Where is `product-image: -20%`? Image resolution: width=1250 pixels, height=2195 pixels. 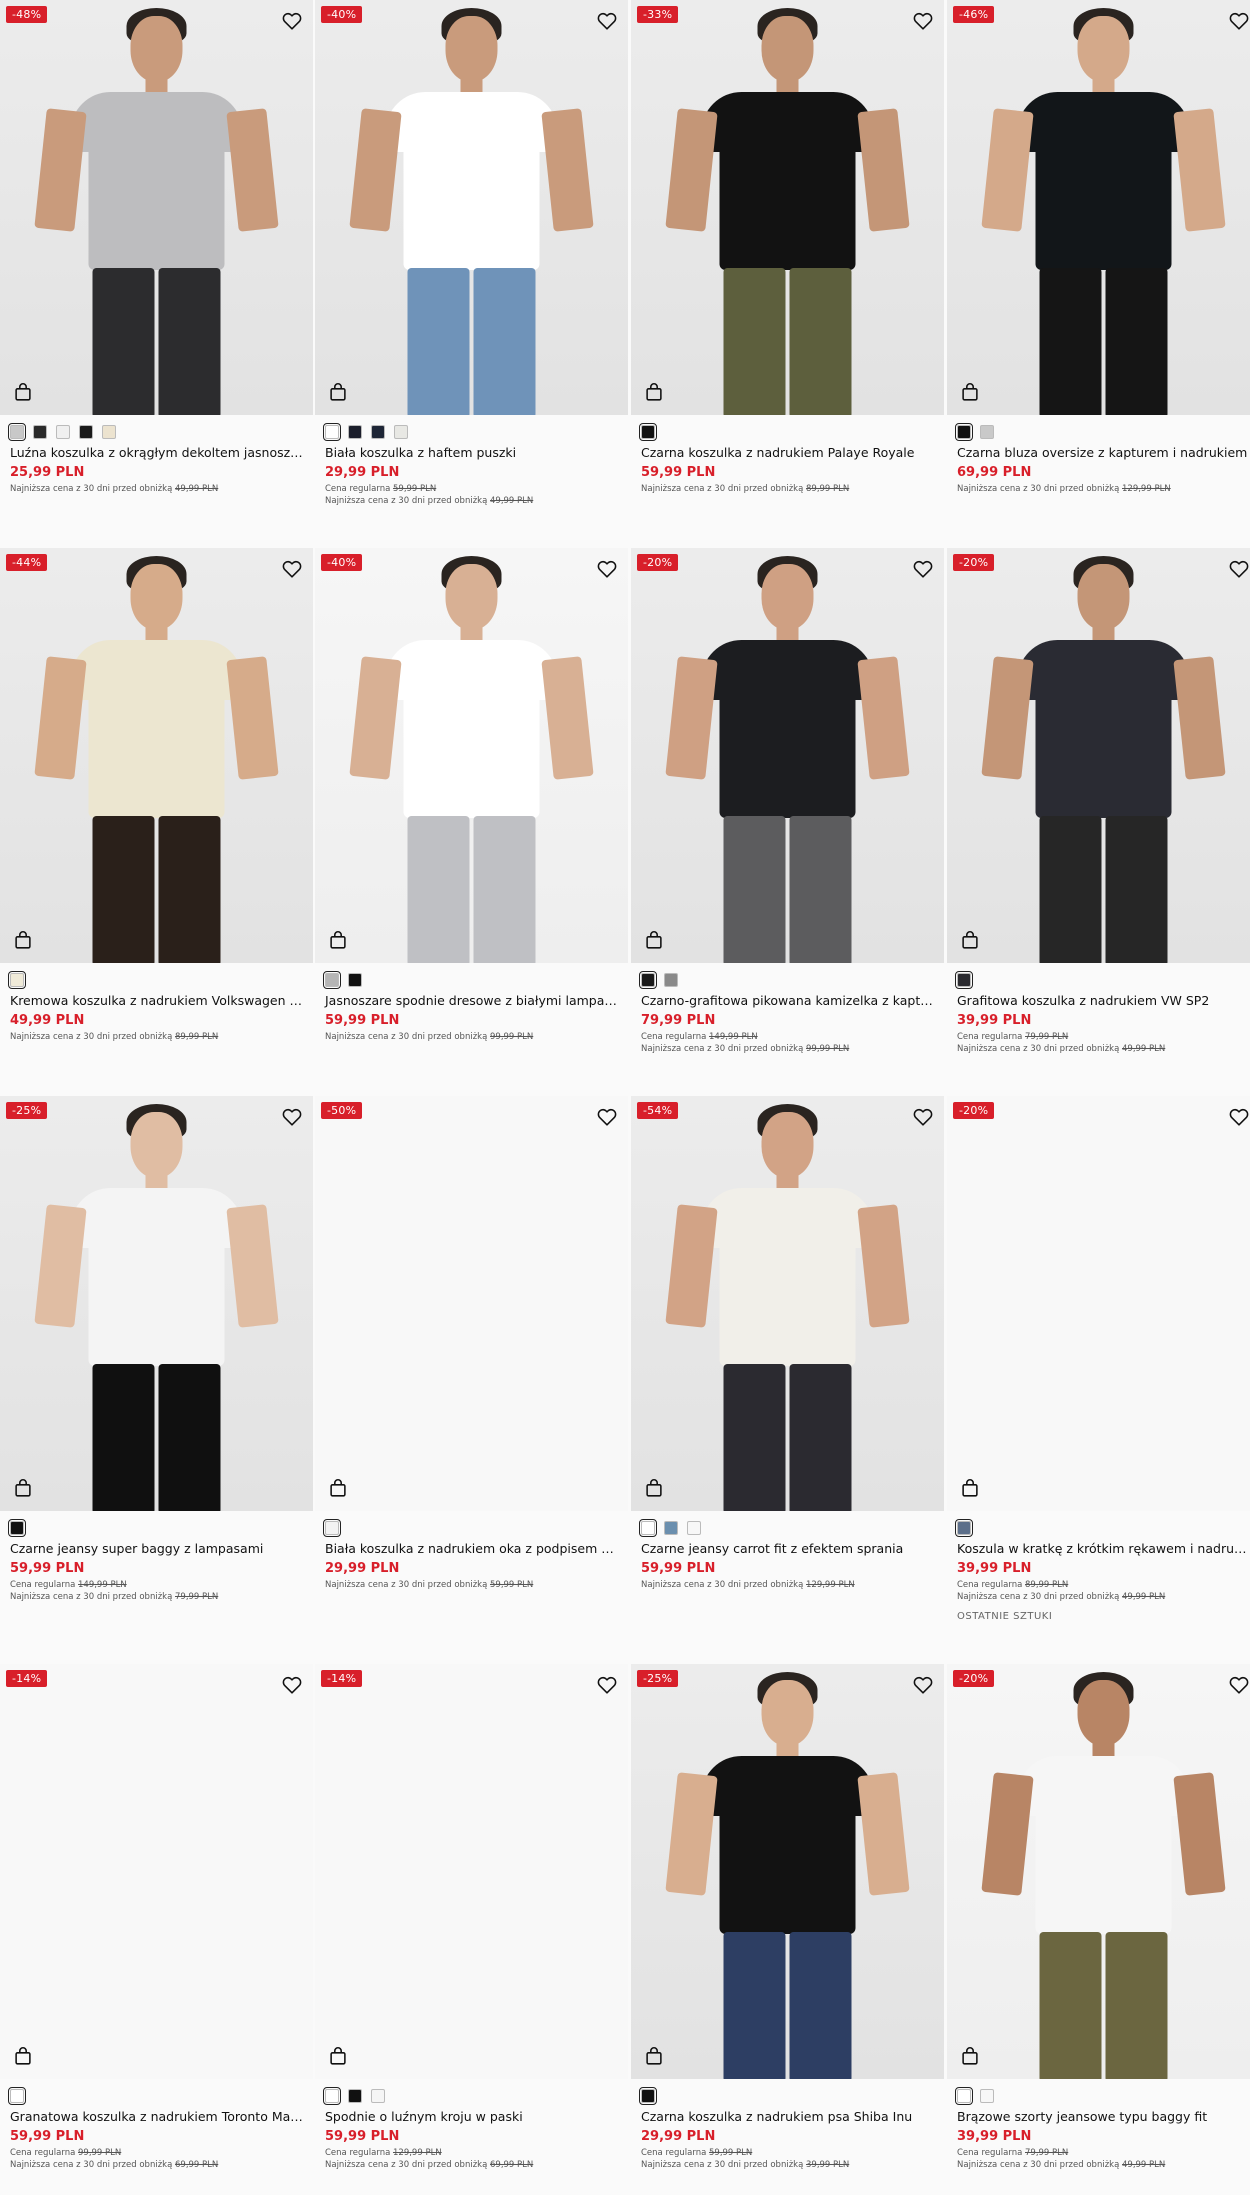 product-image: -20% is located at coordinates (787, 755).